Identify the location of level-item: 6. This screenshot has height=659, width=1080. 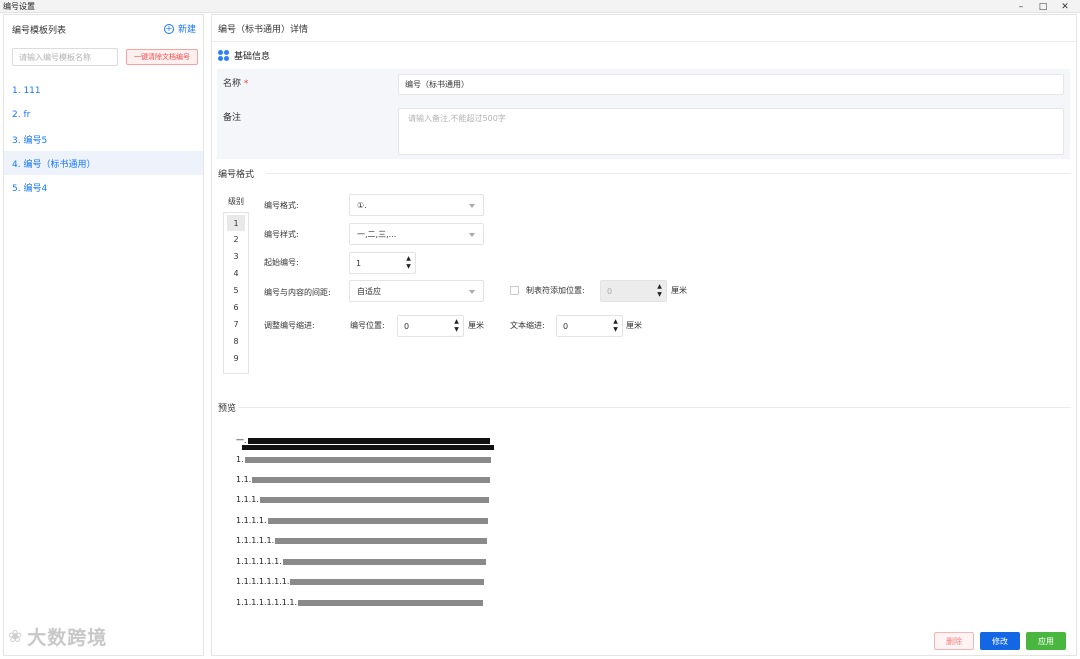
(236, 307).